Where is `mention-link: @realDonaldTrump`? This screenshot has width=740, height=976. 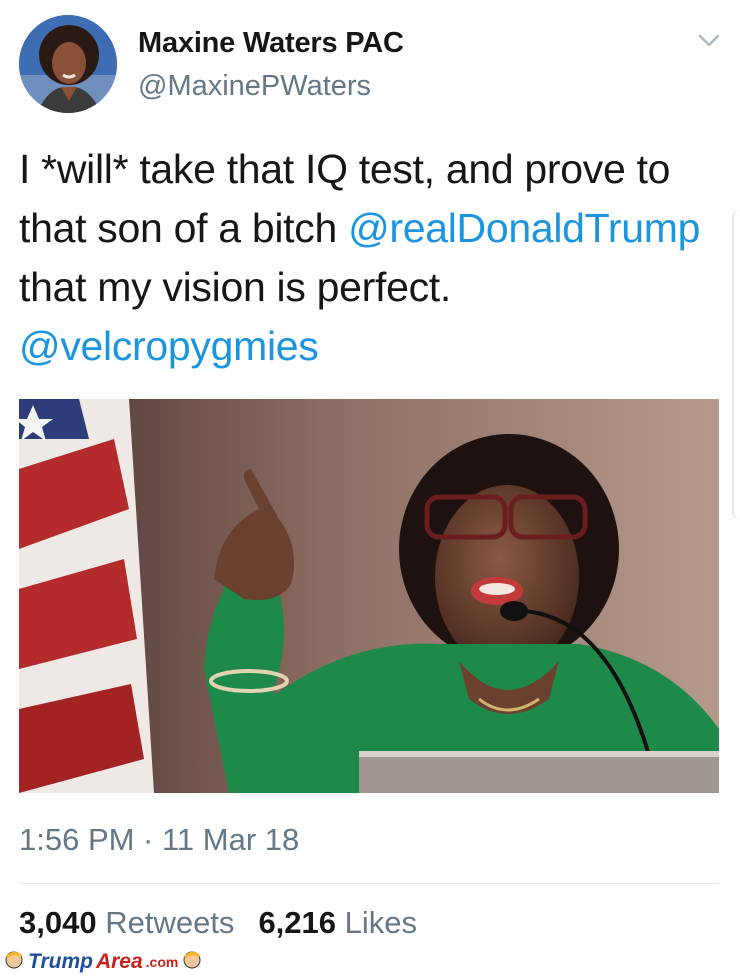
mention-link: @realDonaldTrump is located at coordinates (524, 228).